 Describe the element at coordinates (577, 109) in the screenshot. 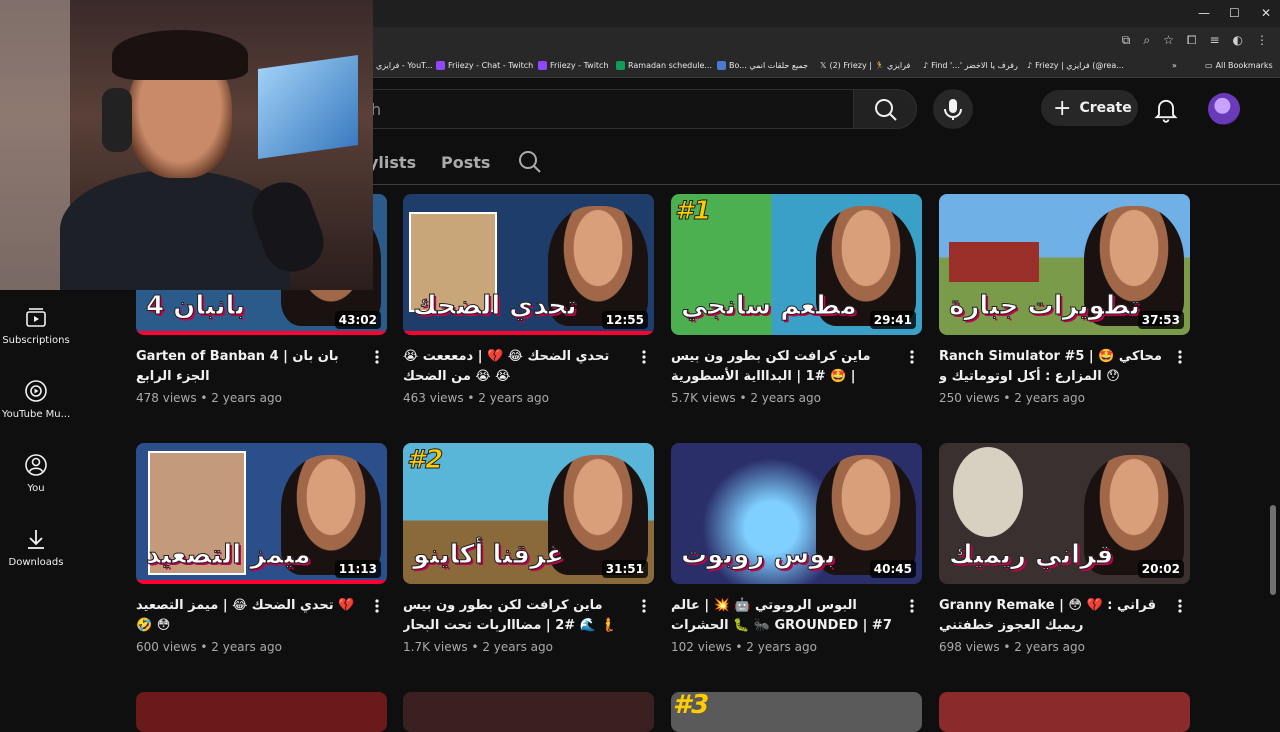

I see `search-input: h` at that location.